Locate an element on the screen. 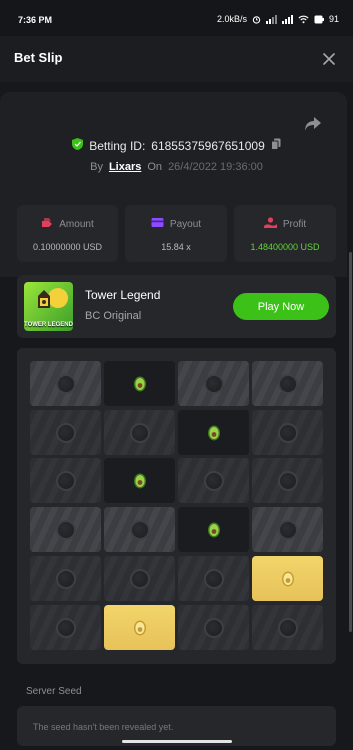 This screenshot has width=353, height=750. profit-value: 1.48400000 USD is located at coordinates (285, 247).